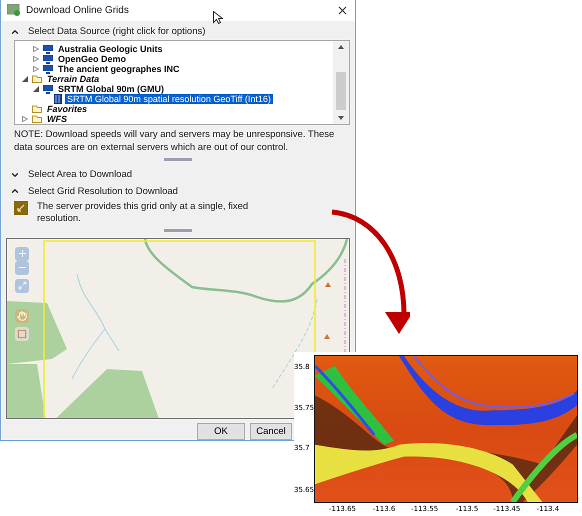 The height and width of the screenshot is (516, 582). I want to click on app-icon, so click(13, 10).